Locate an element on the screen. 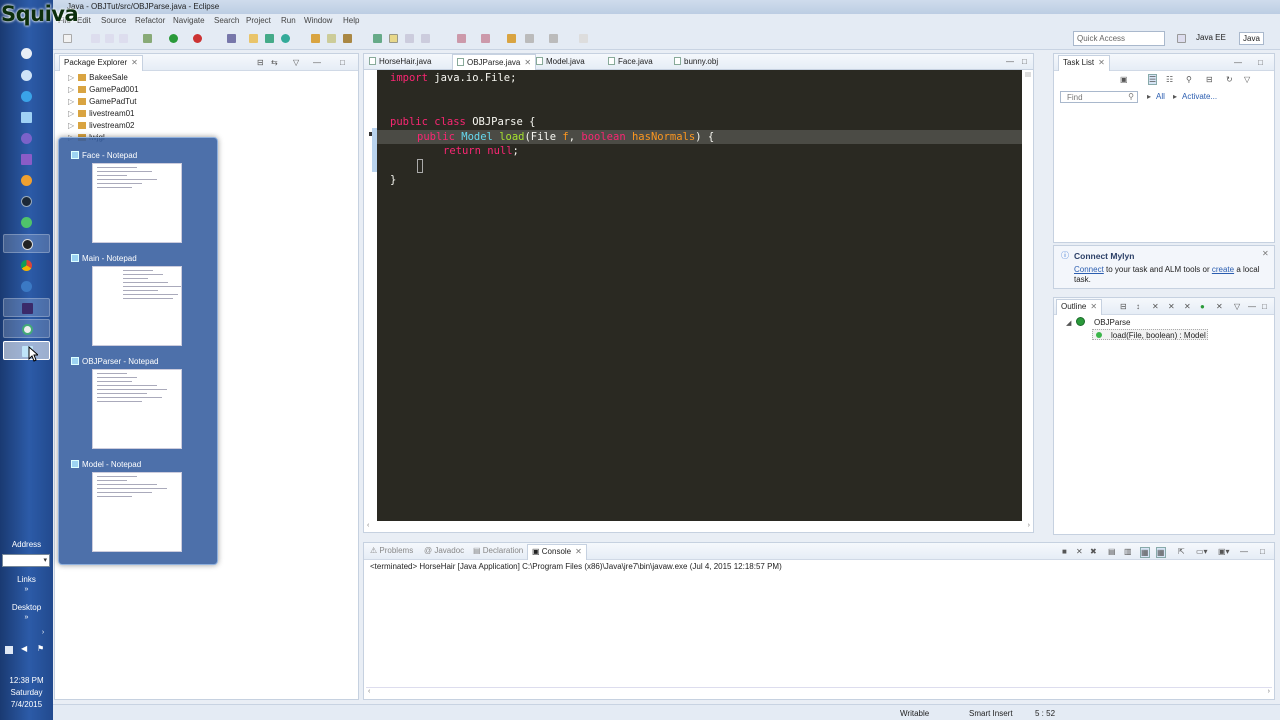 This screenshot has height=720, width=1280. search-icon is located at coordinates (347, 38).